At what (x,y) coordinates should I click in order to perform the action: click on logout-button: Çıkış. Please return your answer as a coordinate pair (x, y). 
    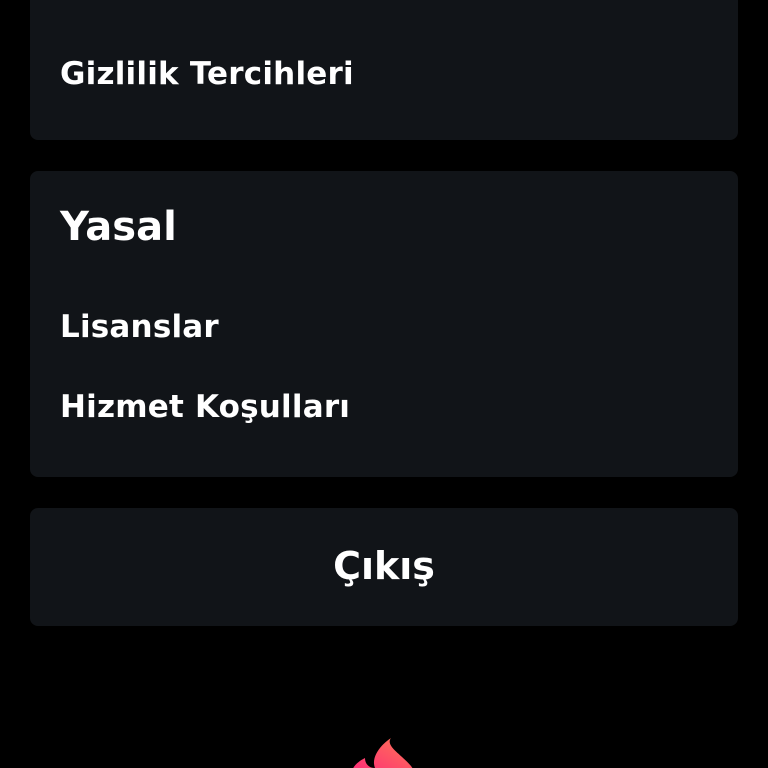
    Looking at the image, I should click on (384, 567).